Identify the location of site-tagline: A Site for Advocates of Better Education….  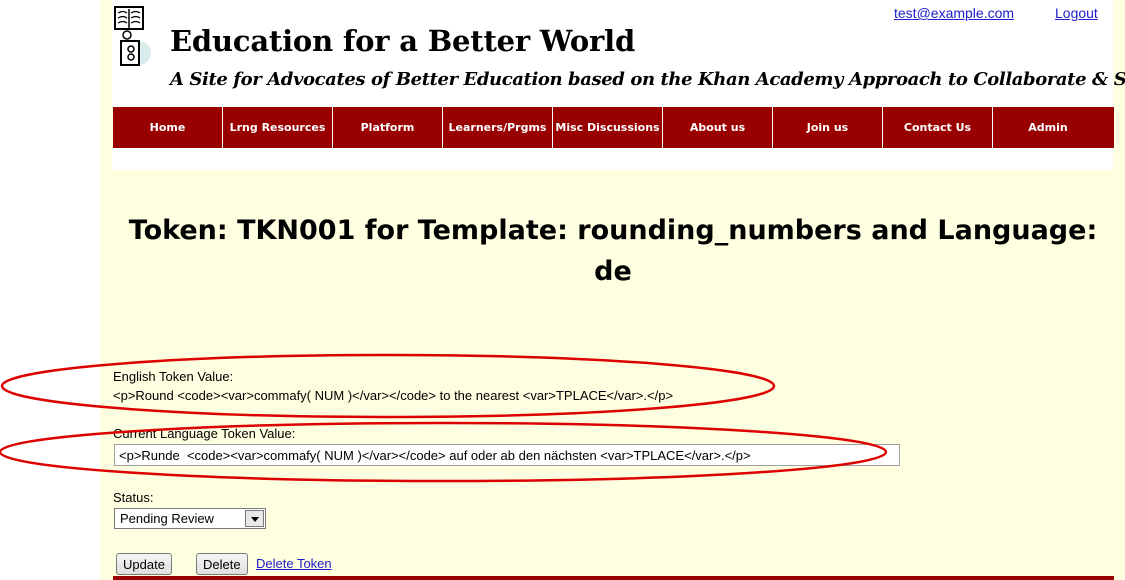
(647, 79).